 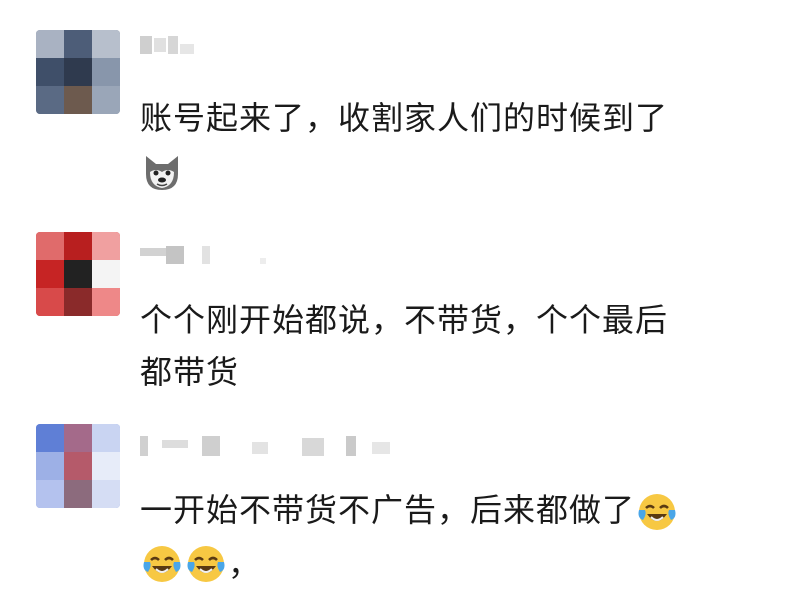 What do you see at coordinates (404, 118) in the screenshot?
I see `comment-line: 账号起来了，收割家人们的时候到了` at bounding box center [404, 118].